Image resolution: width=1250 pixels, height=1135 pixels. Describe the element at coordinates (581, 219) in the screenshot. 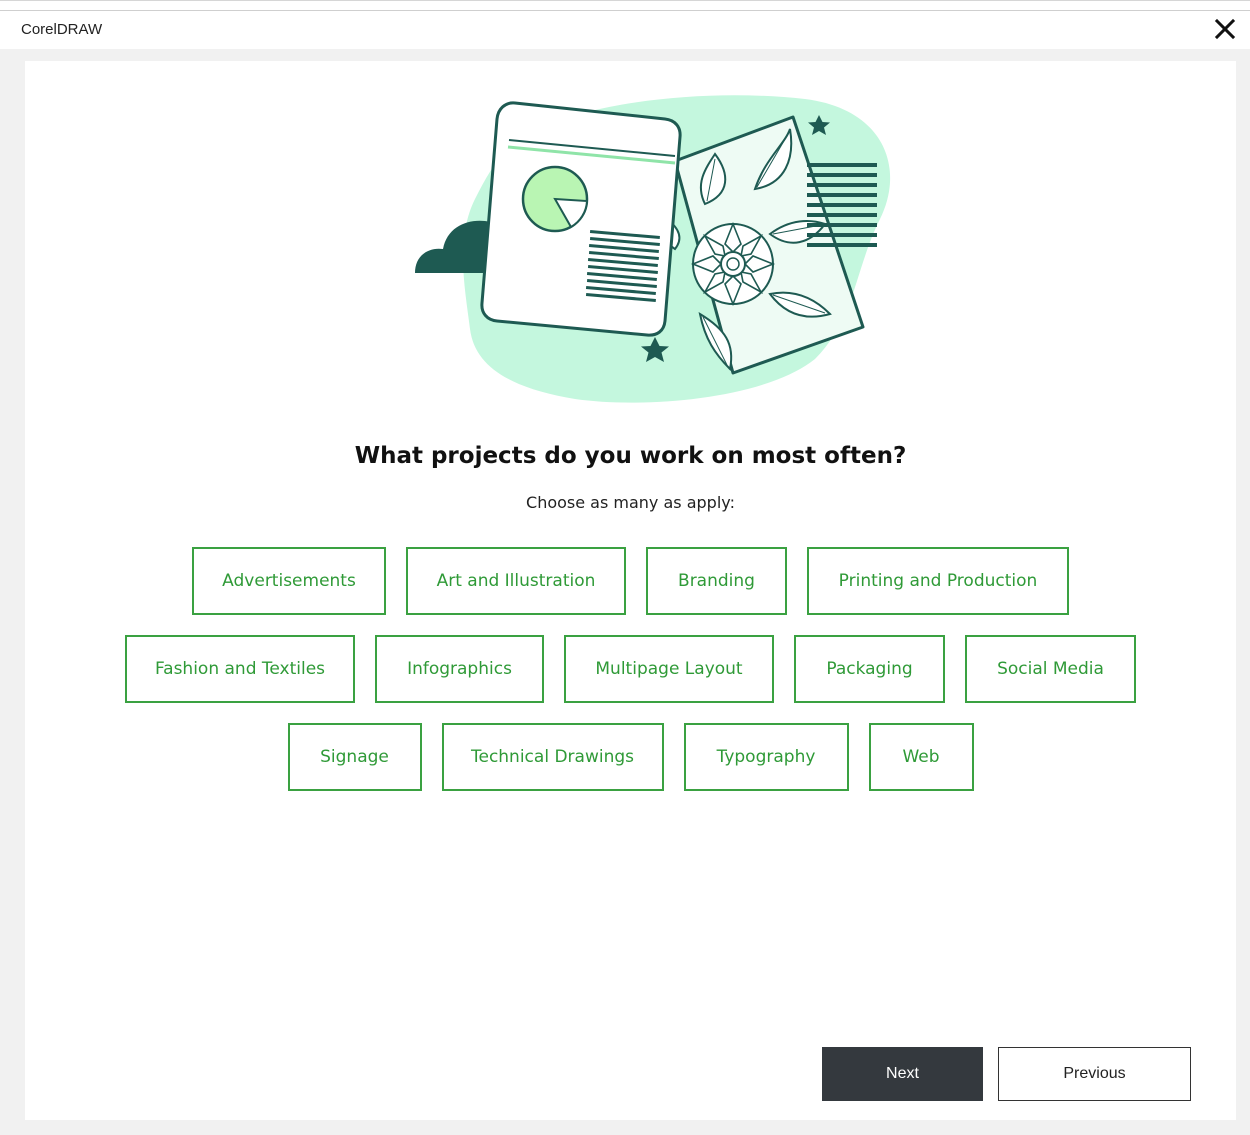

I see `document-card` at that location.